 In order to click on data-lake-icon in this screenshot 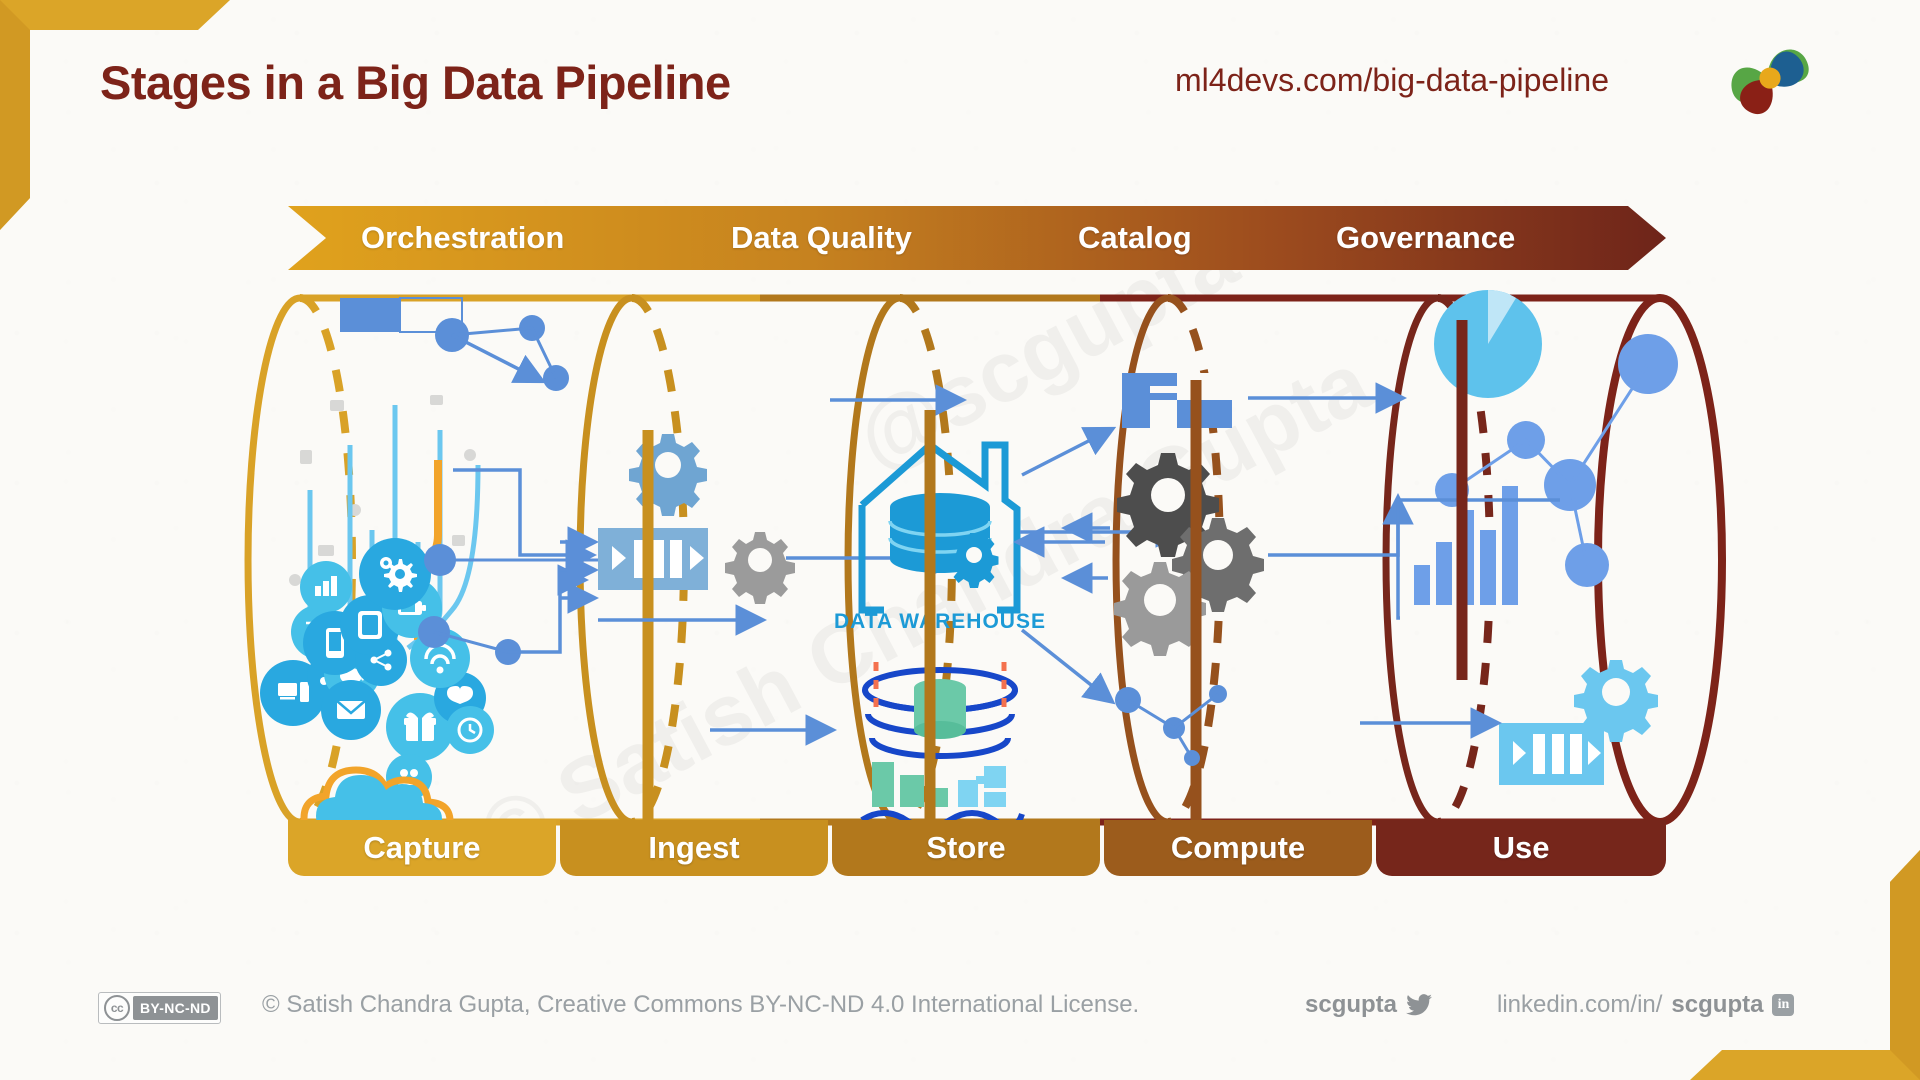, I will do `click(942, 751)`.